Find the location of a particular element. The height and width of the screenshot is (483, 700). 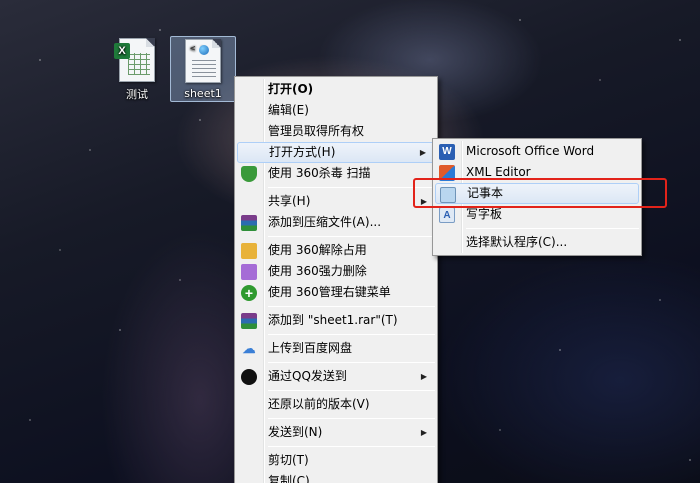

shield-icon is located at coordinates (249, 174).